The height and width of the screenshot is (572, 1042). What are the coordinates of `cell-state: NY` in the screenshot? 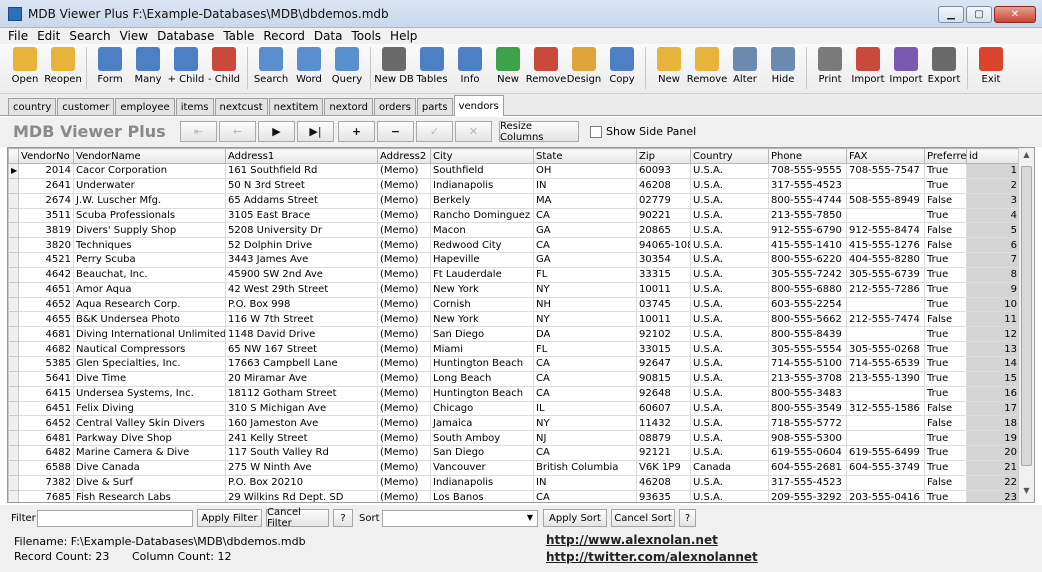 It's located at (585, 319).